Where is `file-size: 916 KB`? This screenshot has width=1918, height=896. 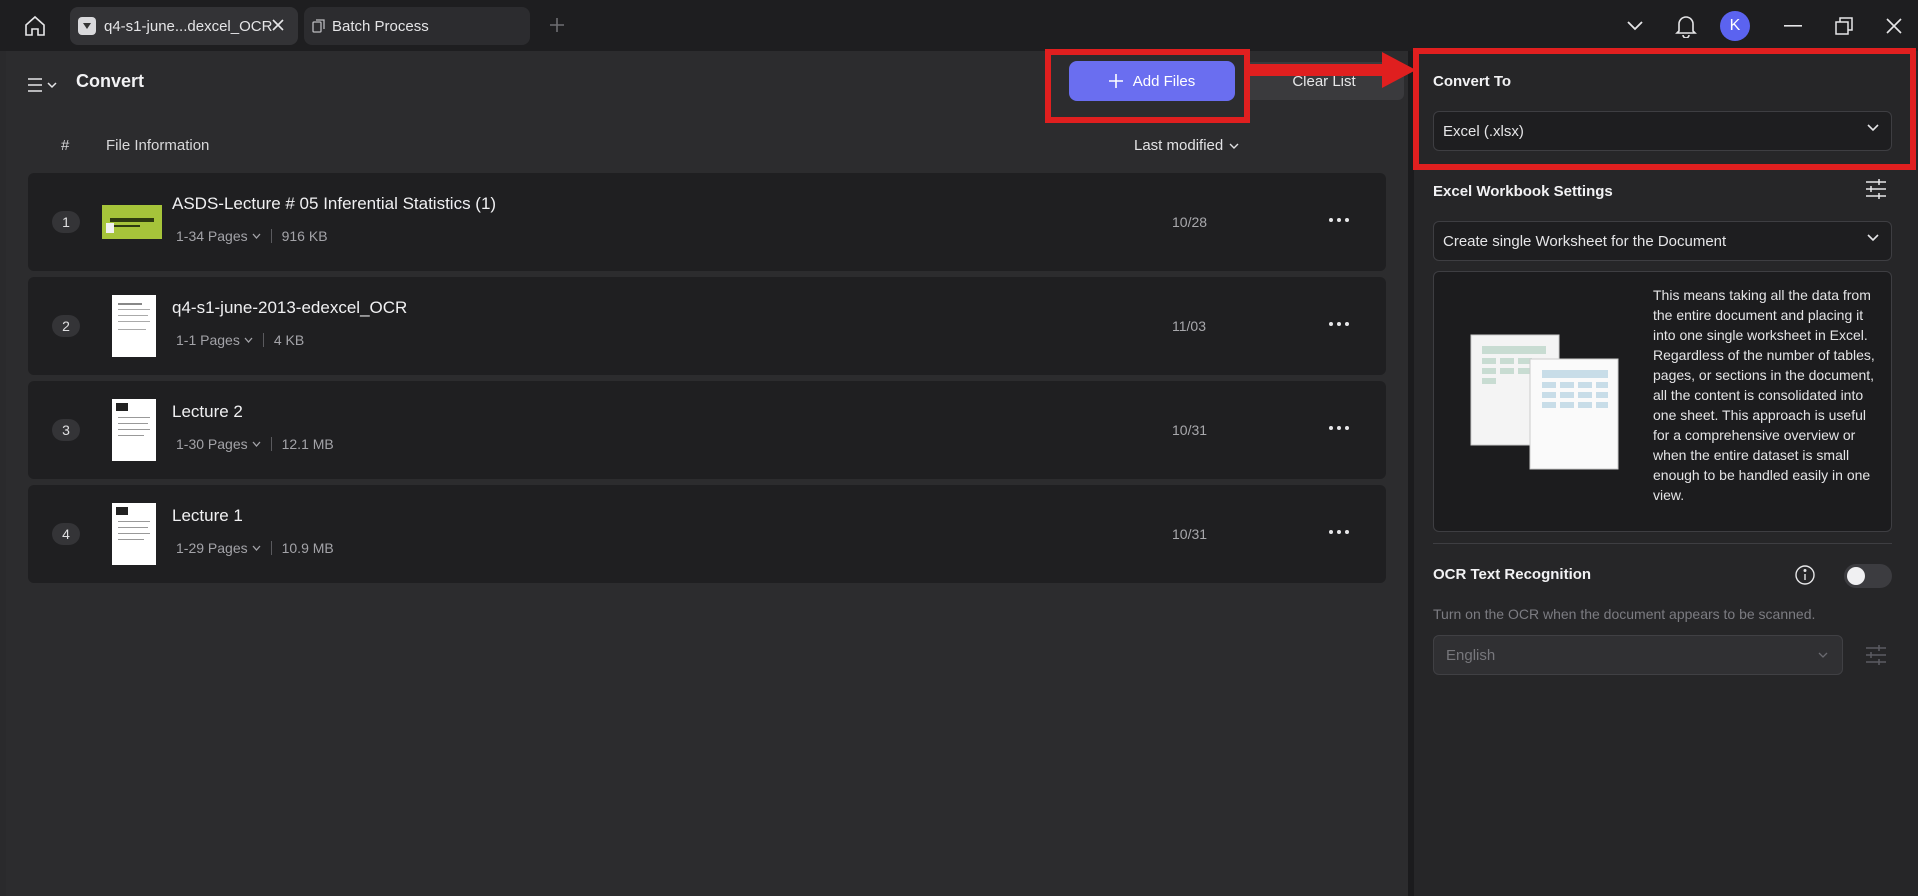 file-size: 916 KB is located at coordinates (304, 236).